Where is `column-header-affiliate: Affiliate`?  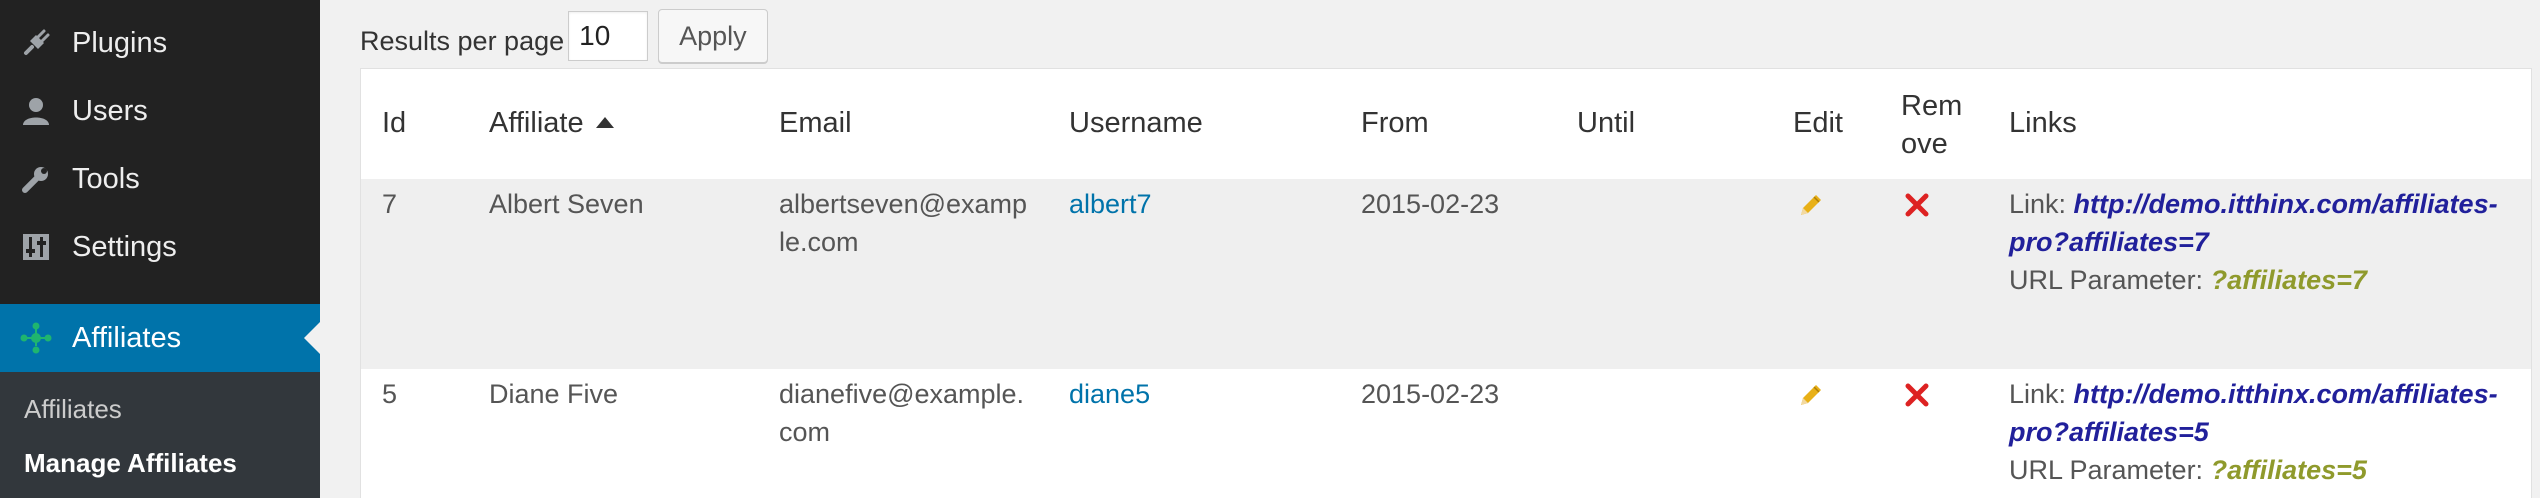 column-header-affiliate: Affiliate is located at coordinates (551, 123).